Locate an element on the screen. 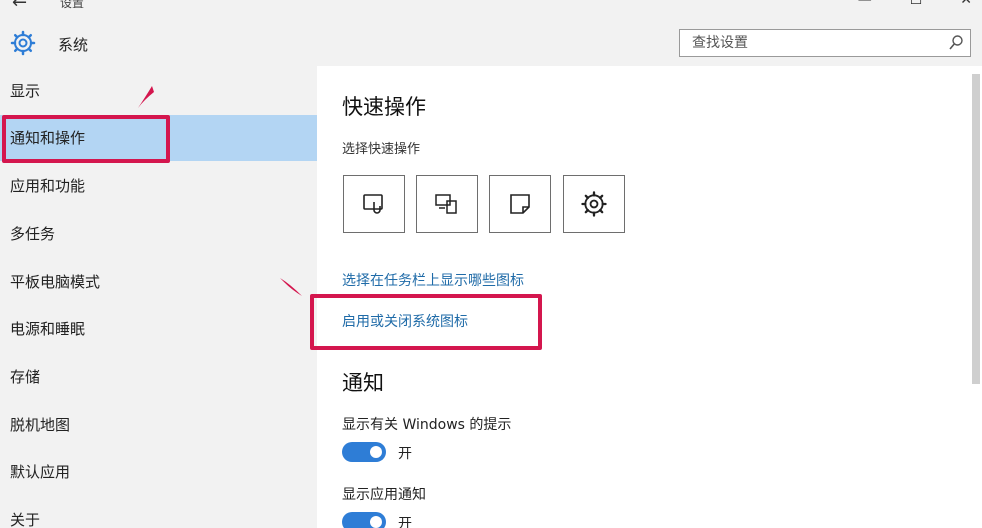 The image size is (982, 528). quick-action-project is located at coordinates (447, 204).